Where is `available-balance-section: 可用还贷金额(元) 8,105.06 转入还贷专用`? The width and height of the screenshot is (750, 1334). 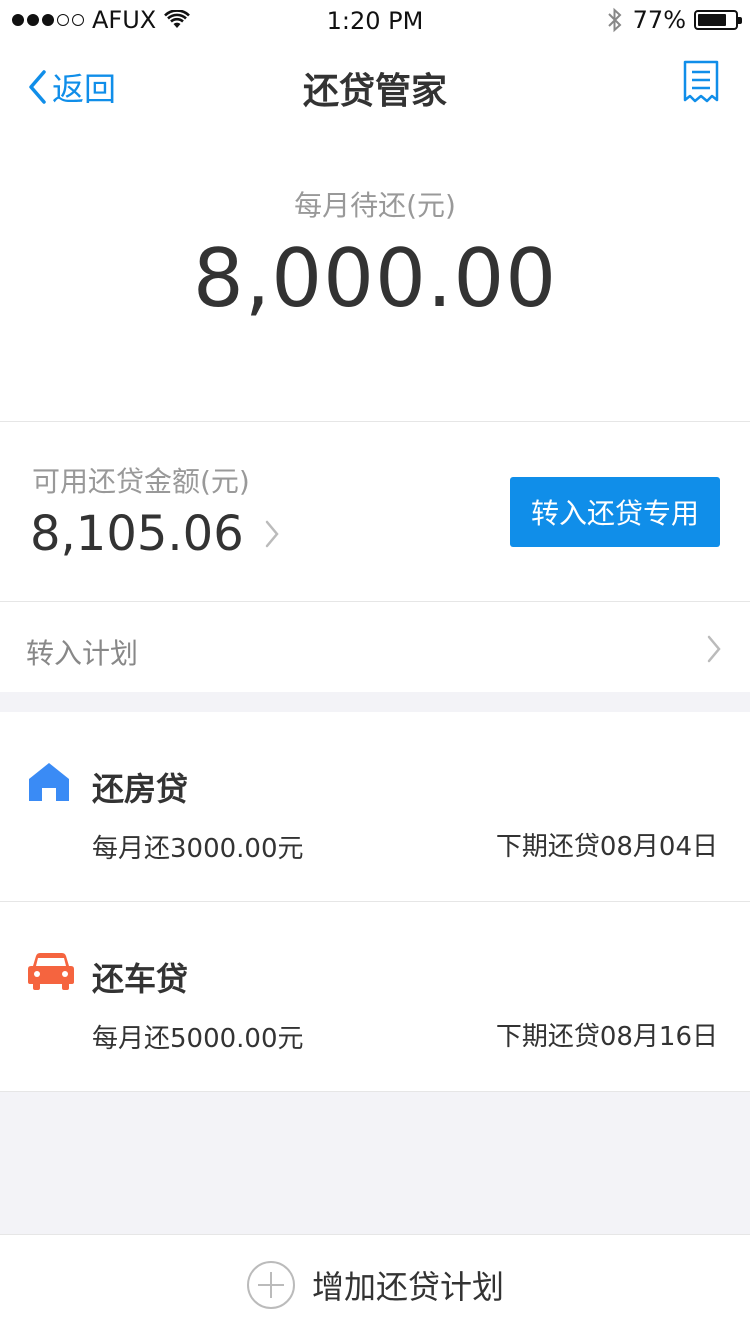
available-balance-section: 可用还贷金额(元) 8,105.06 转入还贷专用 is located at coordinates (375, 512).